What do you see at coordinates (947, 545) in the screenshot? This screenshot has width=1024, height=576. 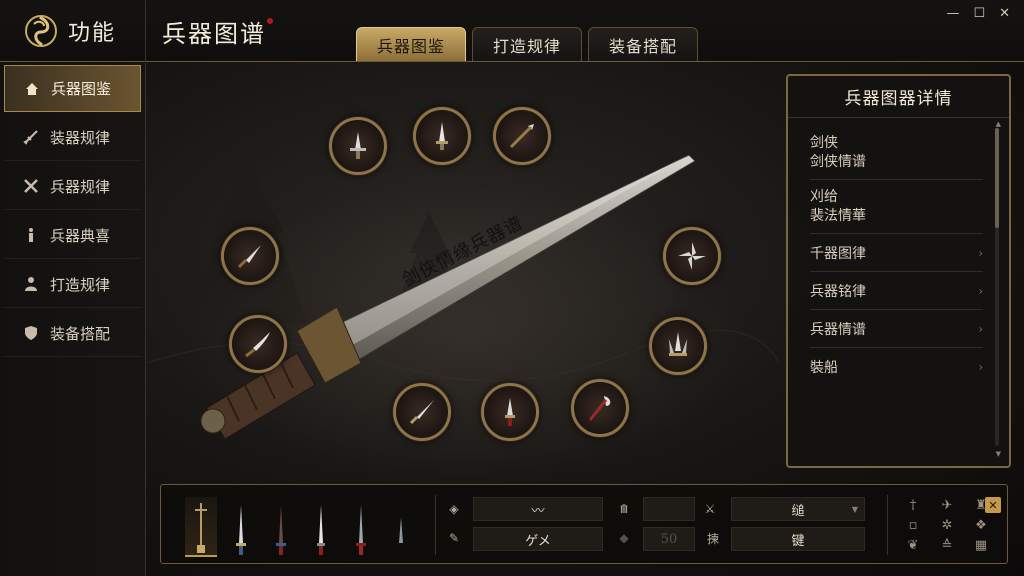 I see `stack-icon: ≙` at bounding box center [947, 545].